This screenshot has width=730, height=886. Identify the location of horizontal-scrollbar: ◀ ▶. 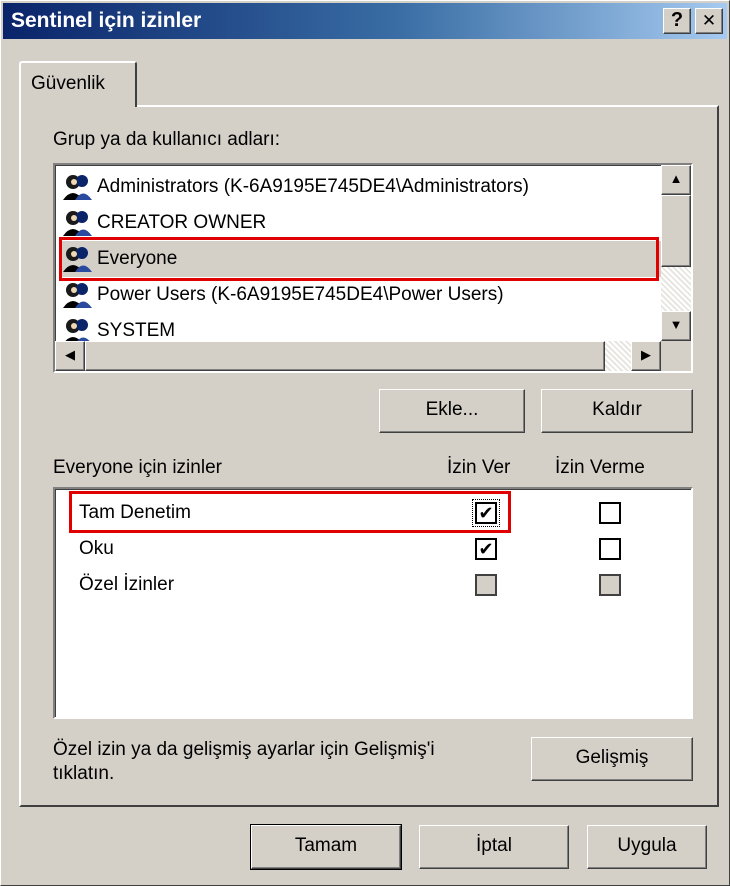
(358, 356).